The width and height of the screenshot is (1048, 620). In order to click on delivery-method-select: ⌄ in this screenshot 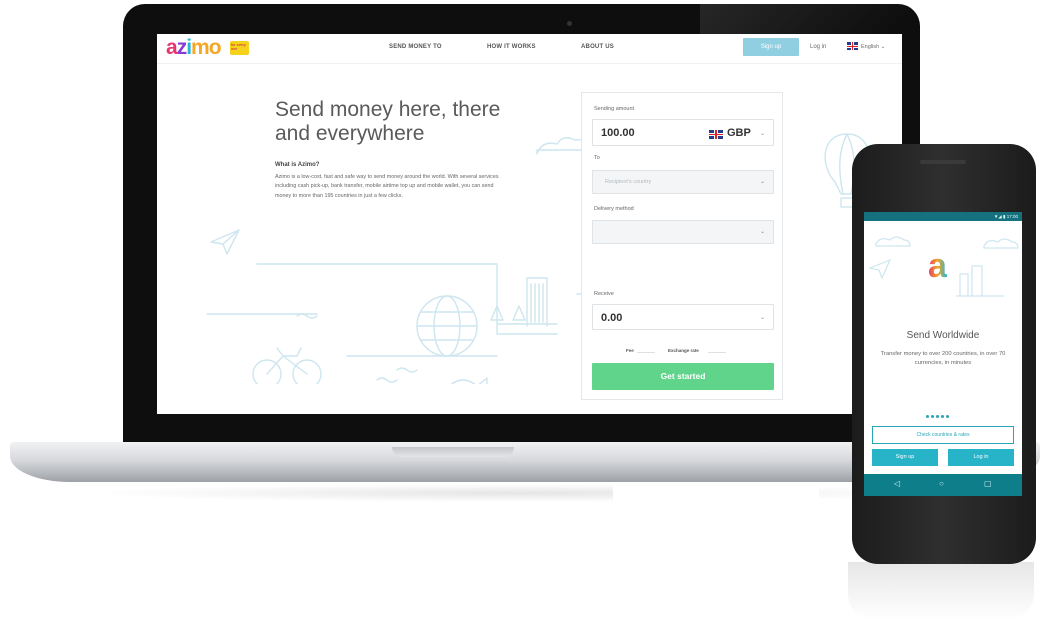, I will do `click(683, 232)`.